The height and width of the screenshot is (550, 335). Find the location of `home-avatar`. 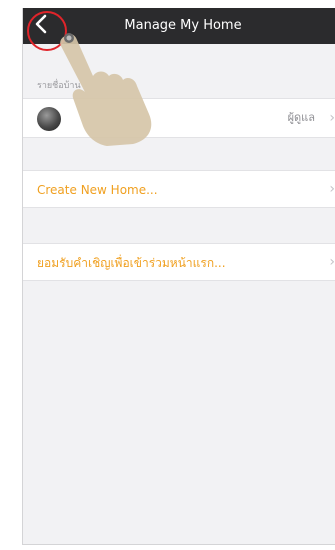

home-avatar is located at coordinates (49, 119).